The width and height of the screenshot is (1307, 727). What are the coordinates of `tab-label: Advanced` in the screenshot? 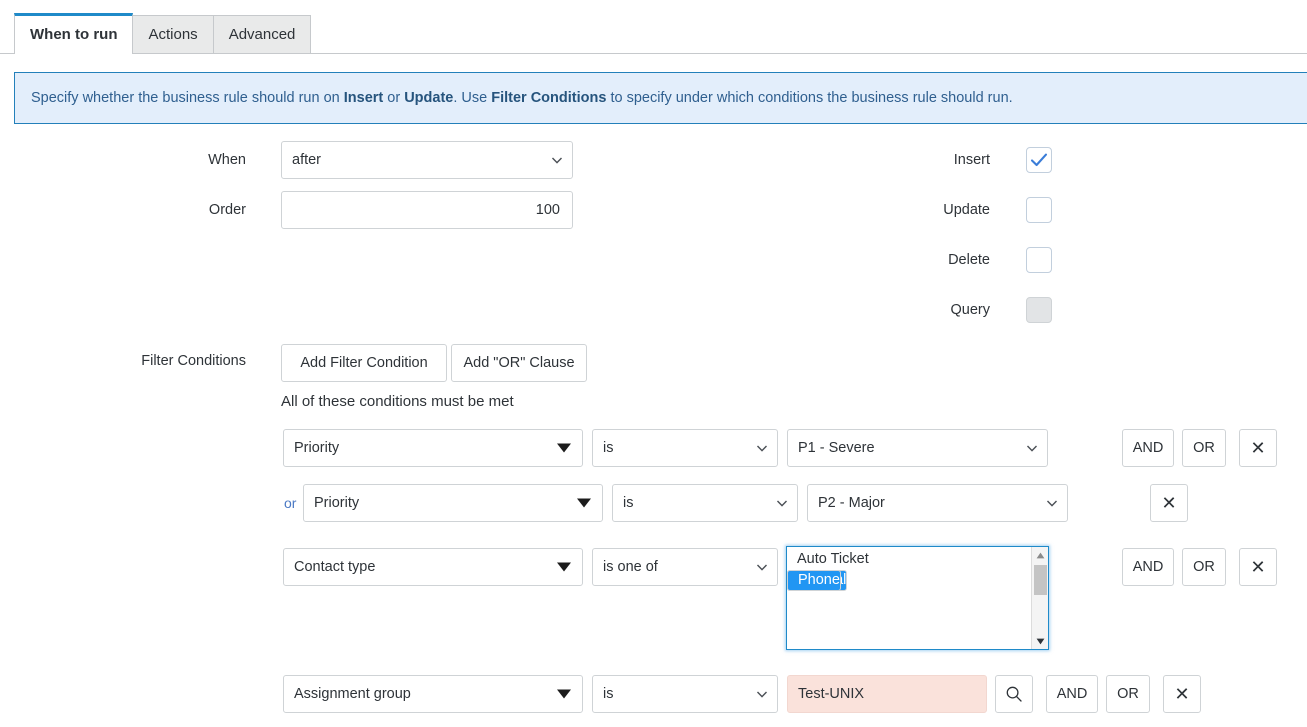 It's located at (262, 34).